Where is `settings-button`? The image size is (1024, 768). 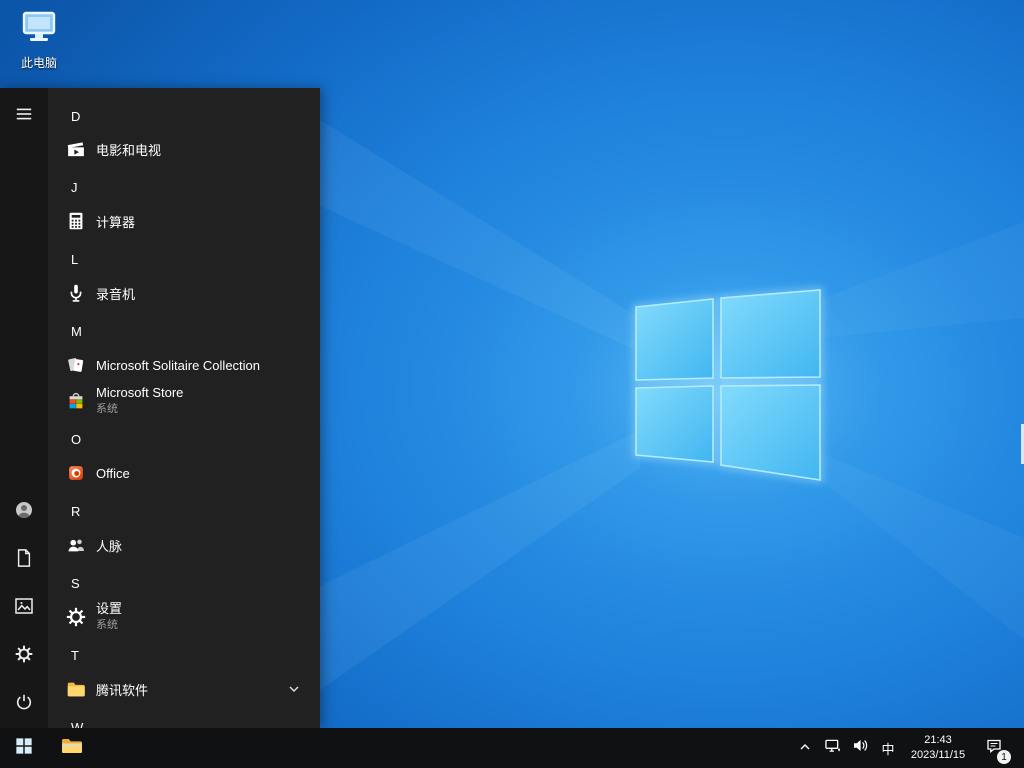
settings-button is located at coordinates (24, 656).